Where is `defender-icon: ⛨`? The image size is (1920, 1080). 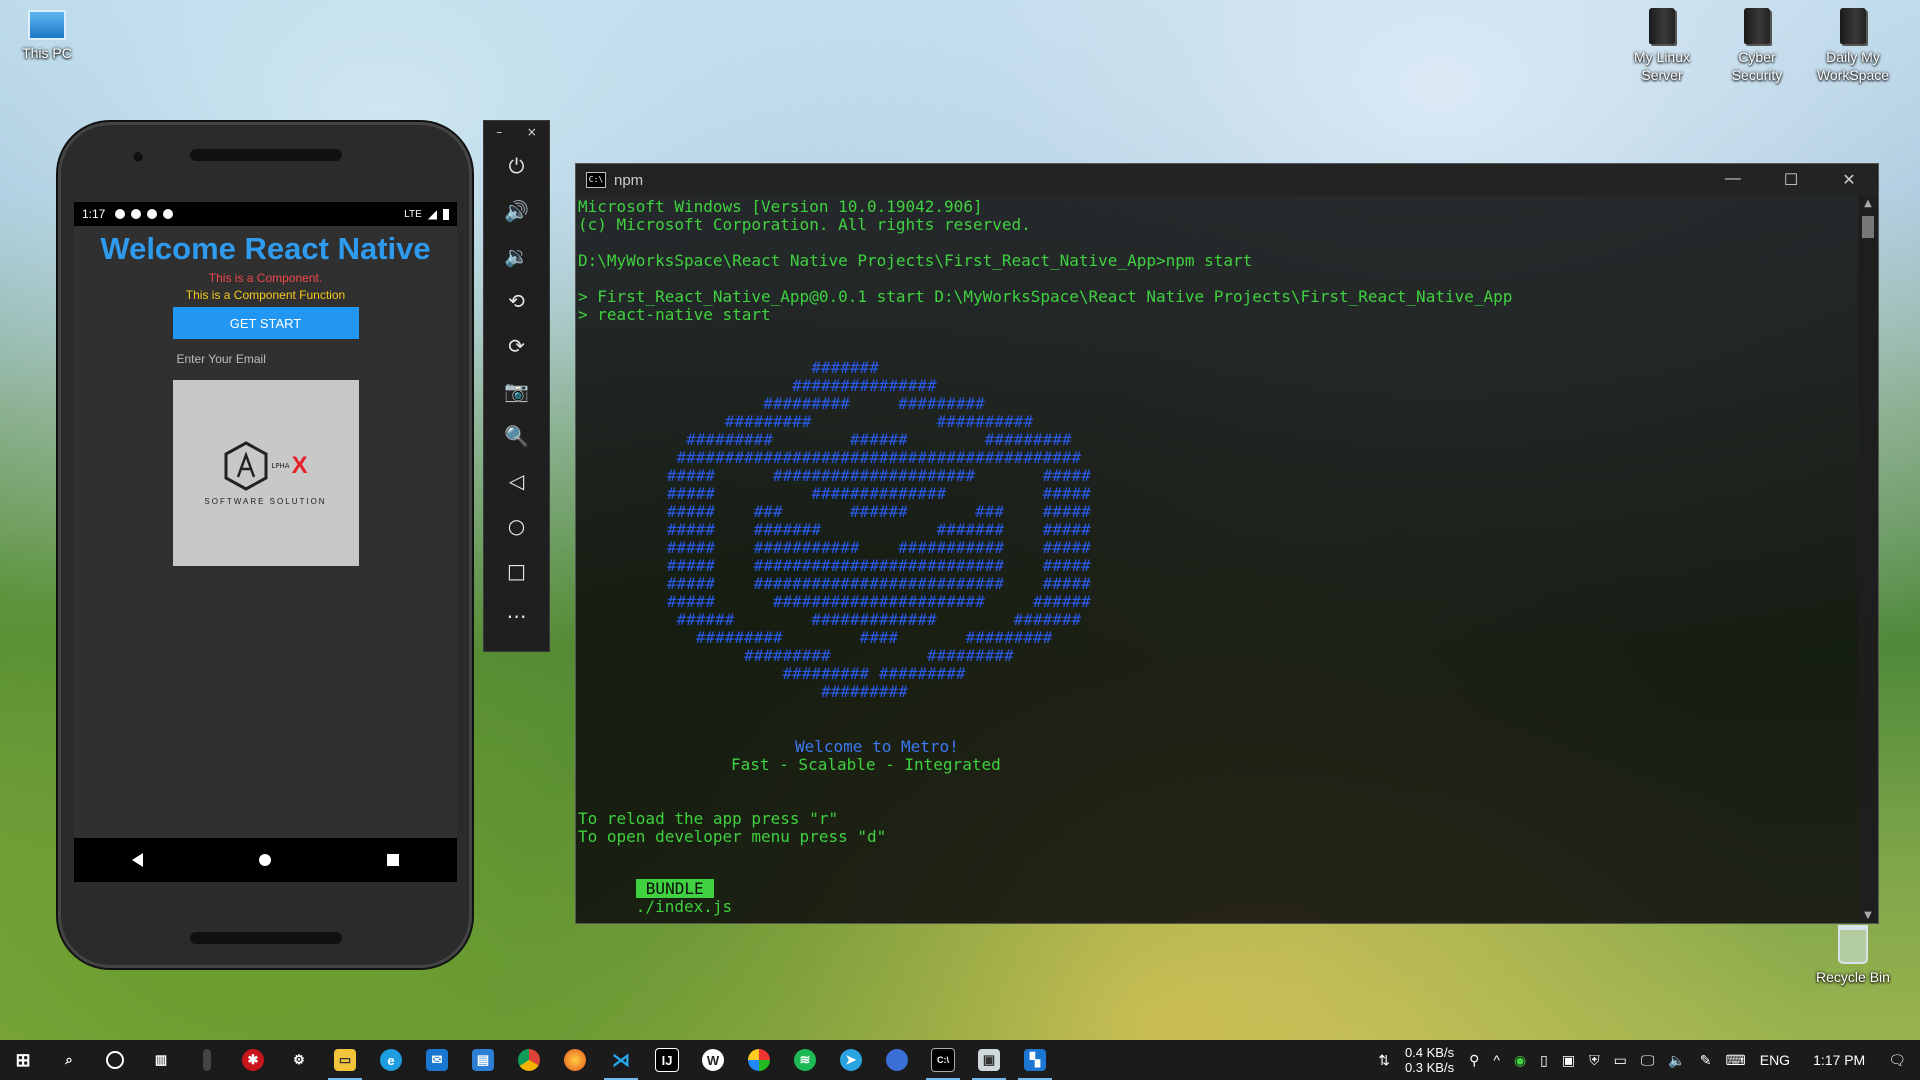
defender-icon: ⛨ is located at coordinates (1594, 1060).